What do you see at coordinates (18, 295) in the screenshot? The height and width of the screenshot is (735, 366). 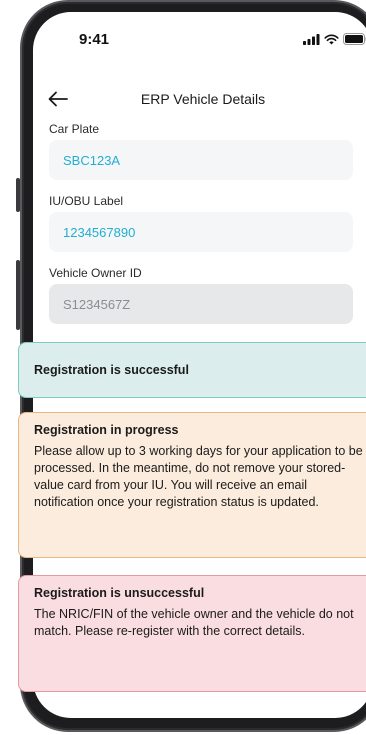 I see `phone-volume-button` at bounding box center [18, 295].